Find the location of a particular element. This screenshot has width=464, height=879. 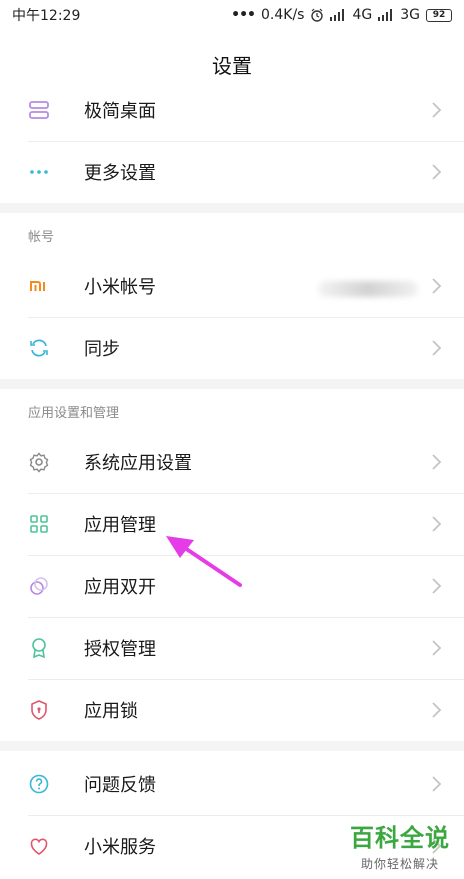

annotation-arrow-icon is located at coordinates (204, 561).